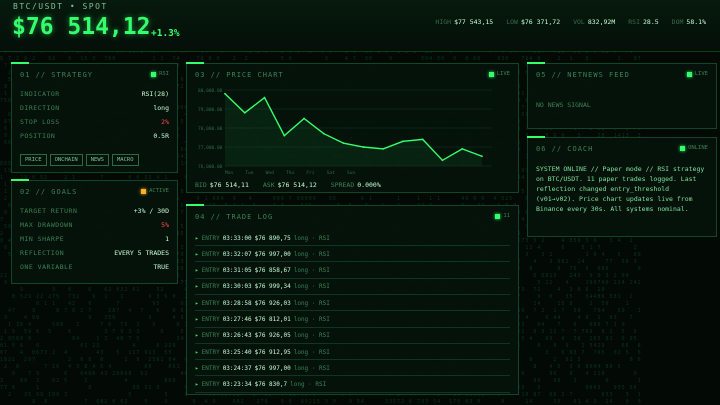 This screenshot has height=405, width=720. What do you see at coordinates (583, 75) in the screenshot?
I see `panel-title: 05 // NETNEWS FEED` at bounding box center [583, 75].